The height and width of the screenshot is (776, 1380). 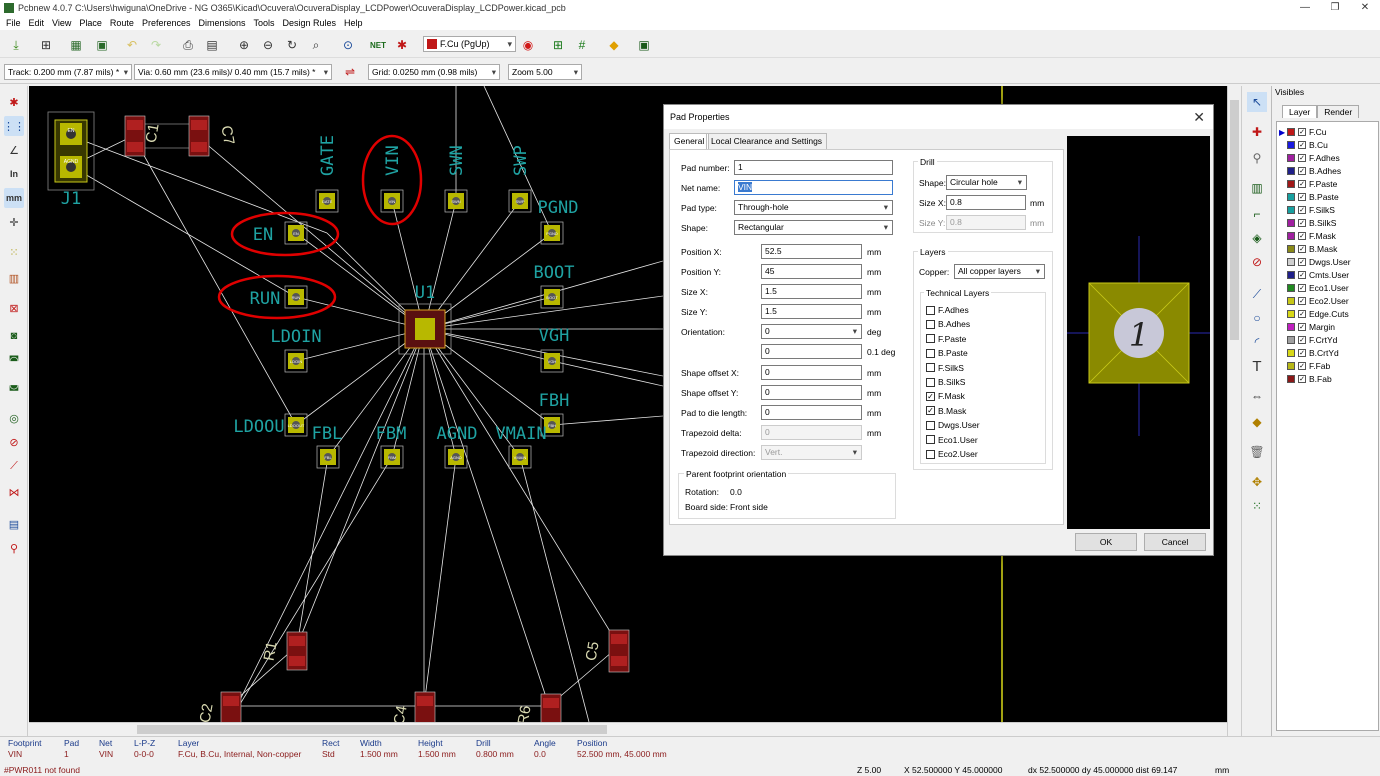 I want to click on orientation-select: 0, so click(x=811, y=331).